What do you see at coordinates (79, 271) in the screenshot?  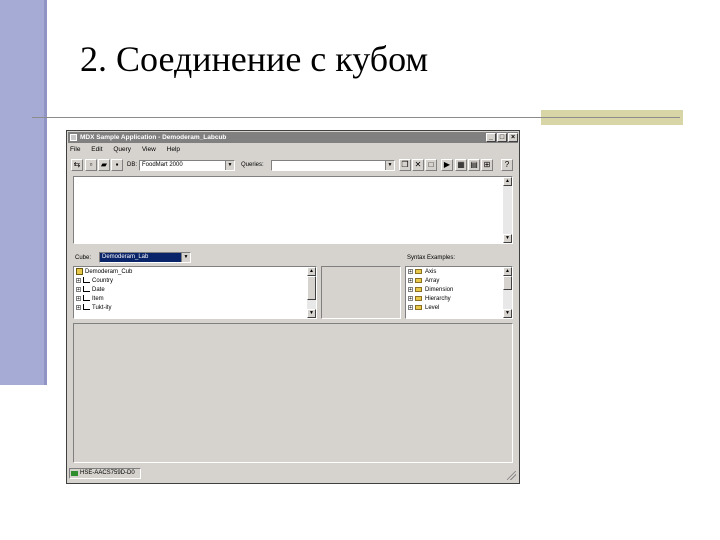 I see `cube-icon` at bounding box center [79, 271].